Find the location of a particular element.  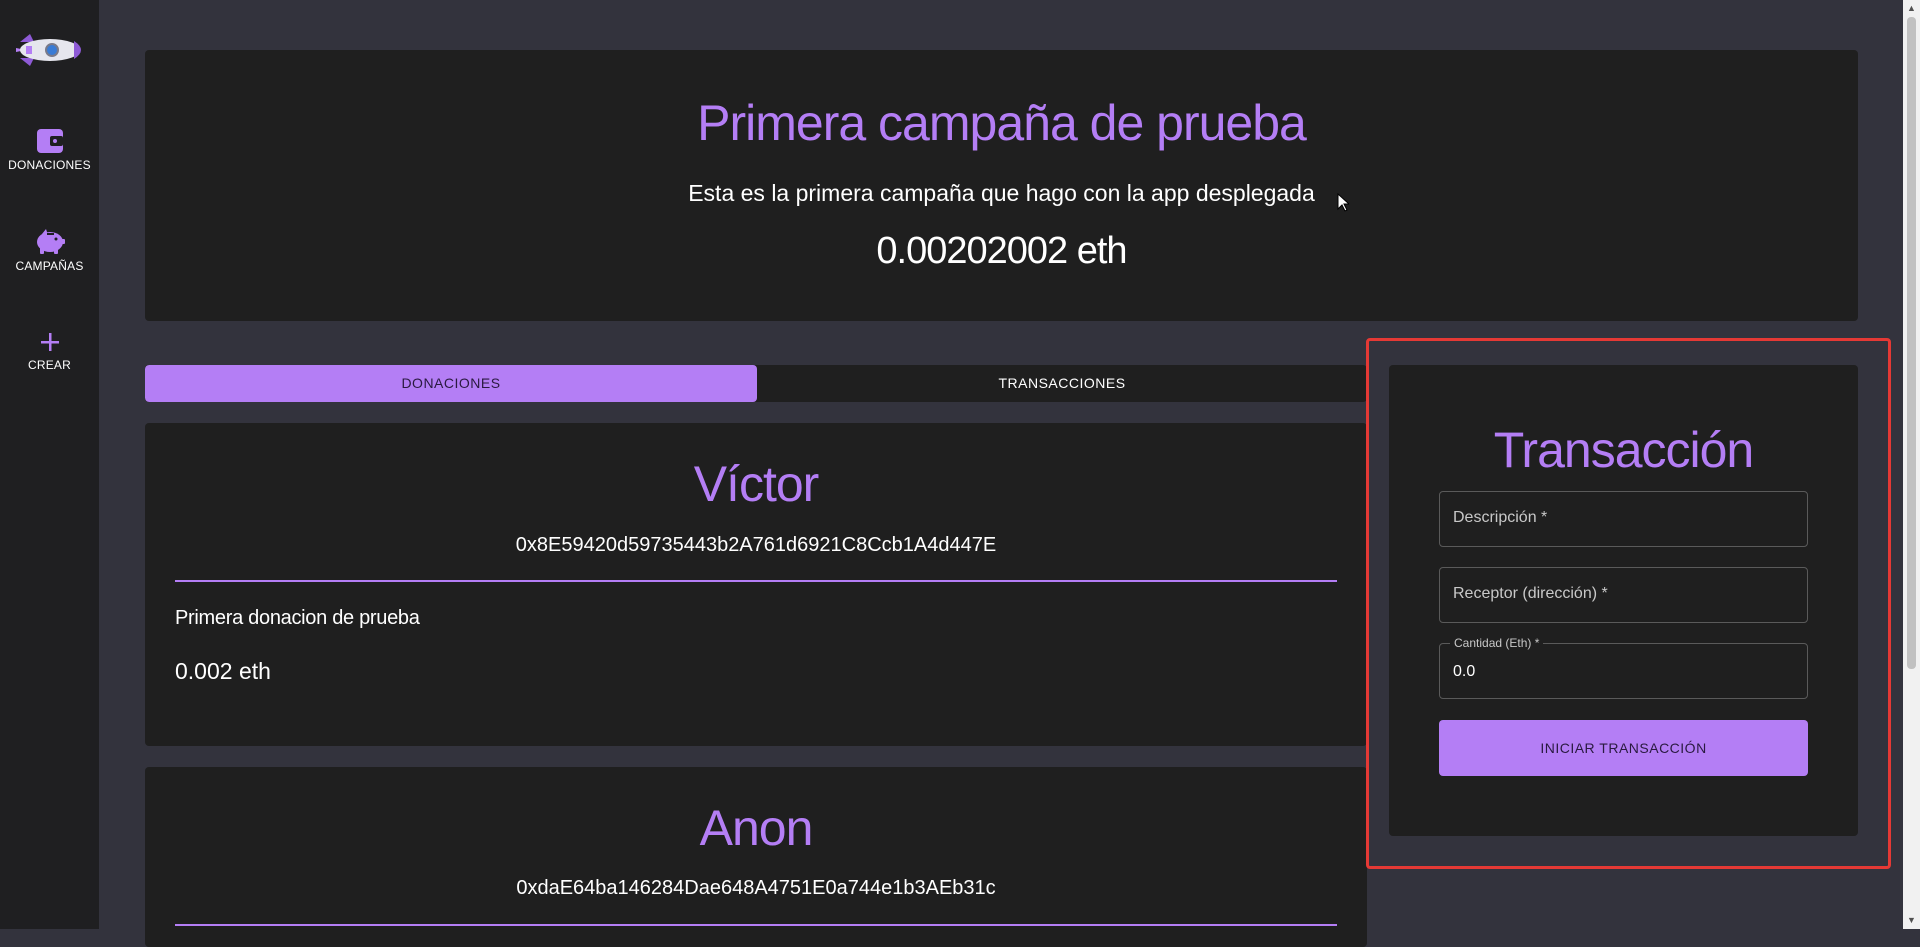

receiver-address-field: Receptor (dirección) * is located at coordinates (1623, 595).